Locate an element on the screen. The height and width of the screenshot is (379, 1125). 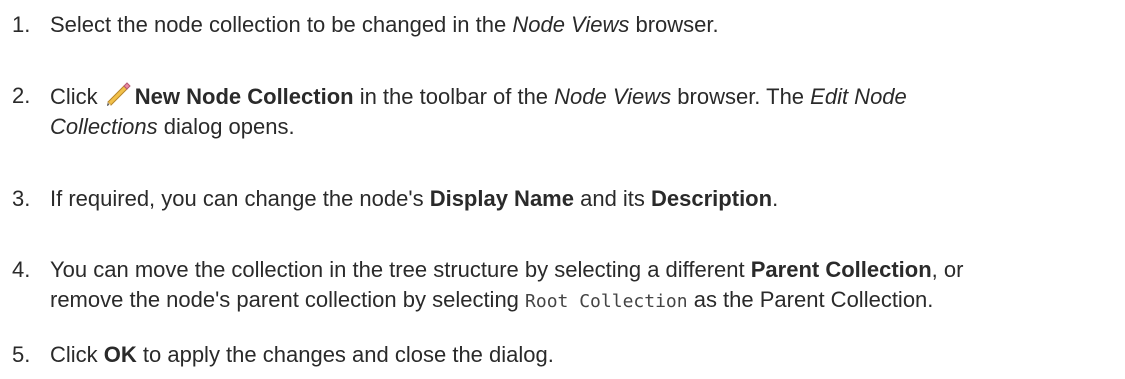
pencil-icon is located at coordinates (119, 94).